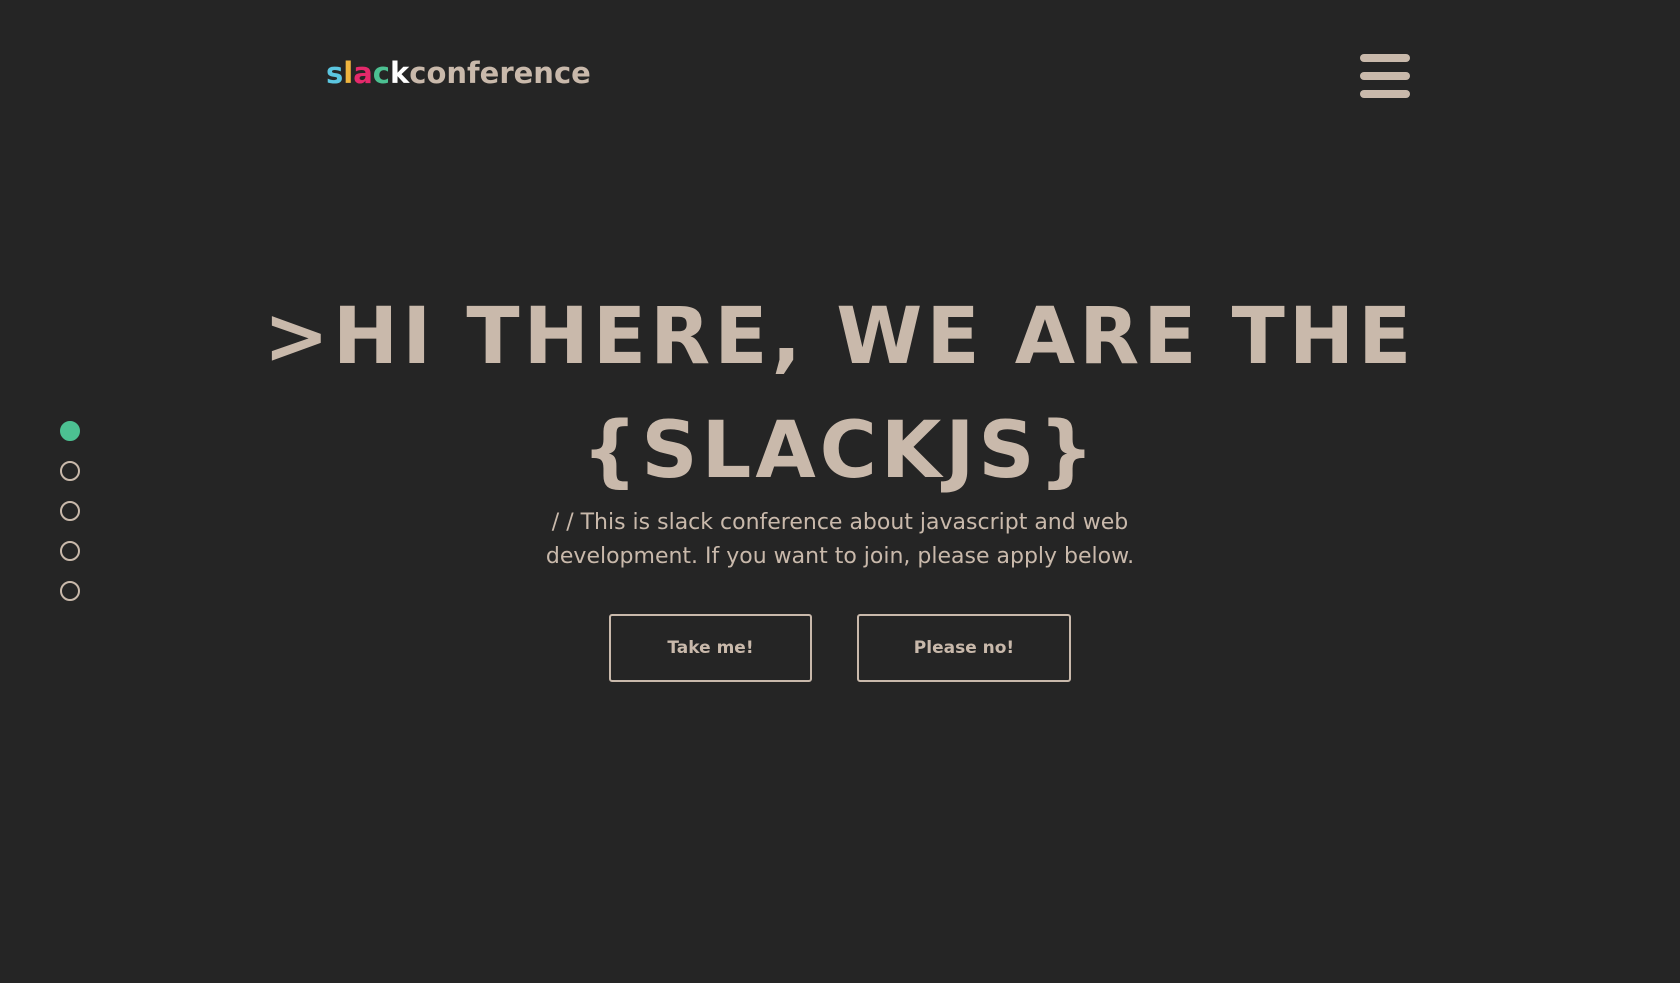  What do you see at coordinates (500, 73) in the screenshot?
I see `logo-word-conference: conference` at bounding box center [500, 73].